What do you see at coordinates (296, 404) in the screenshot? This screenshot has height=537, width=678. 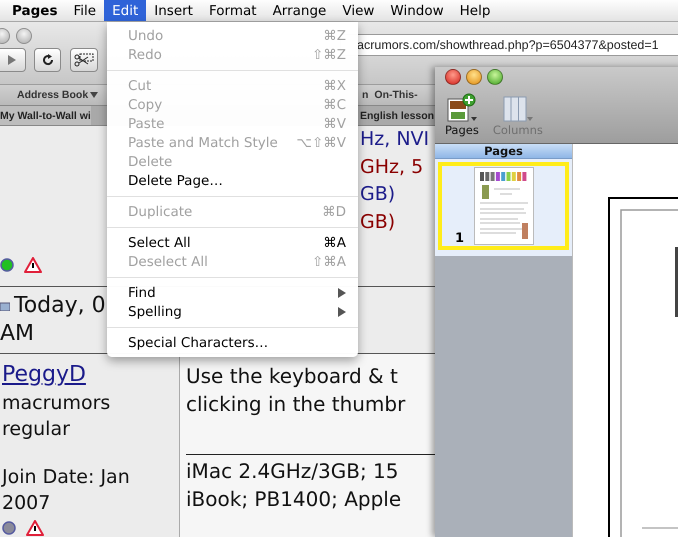 I see `message-text: clicking in the thumbr` at bounding box center [296, 404].